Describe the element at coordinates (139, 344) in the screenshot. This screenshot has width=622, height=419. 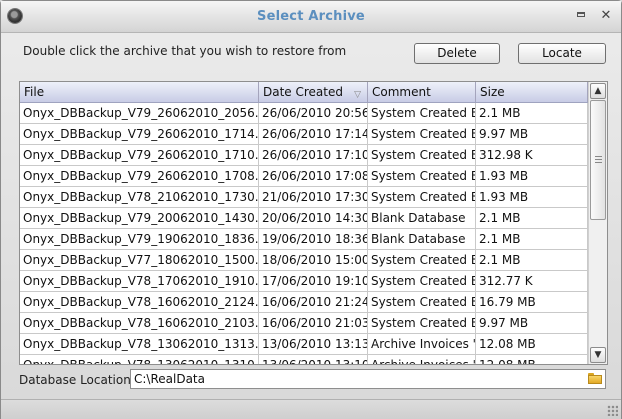
I see `cell-file: Onyx_DBBackup_V78_13062010_1313.zip` at that location.